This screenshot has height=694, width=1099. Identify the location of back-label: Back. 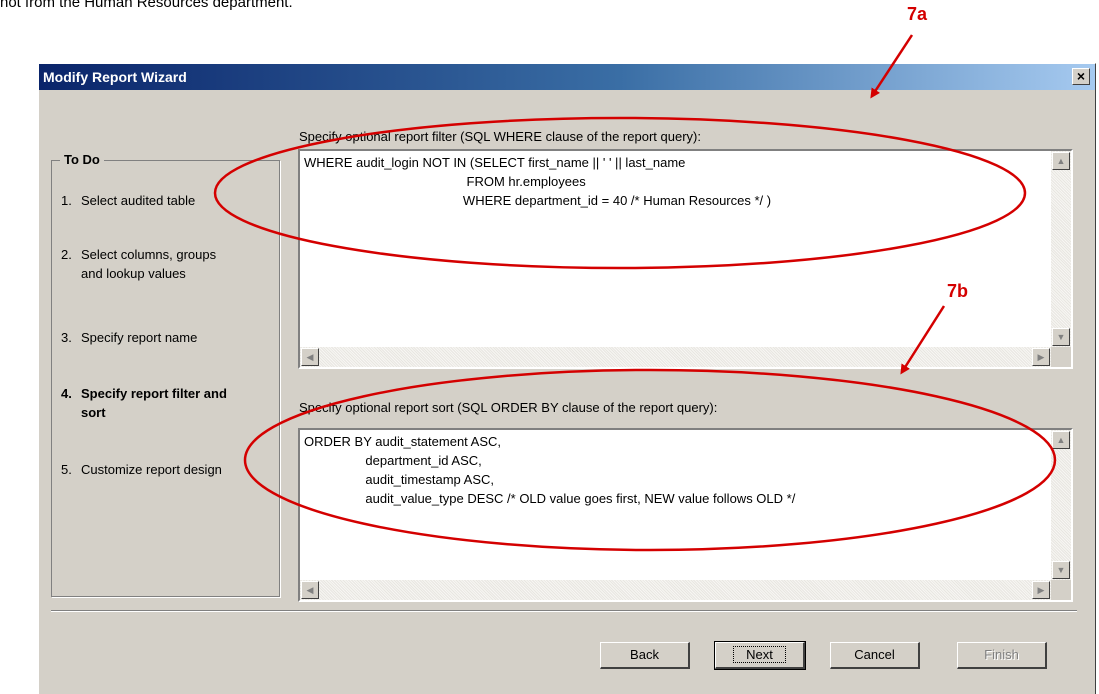
(644, 654).